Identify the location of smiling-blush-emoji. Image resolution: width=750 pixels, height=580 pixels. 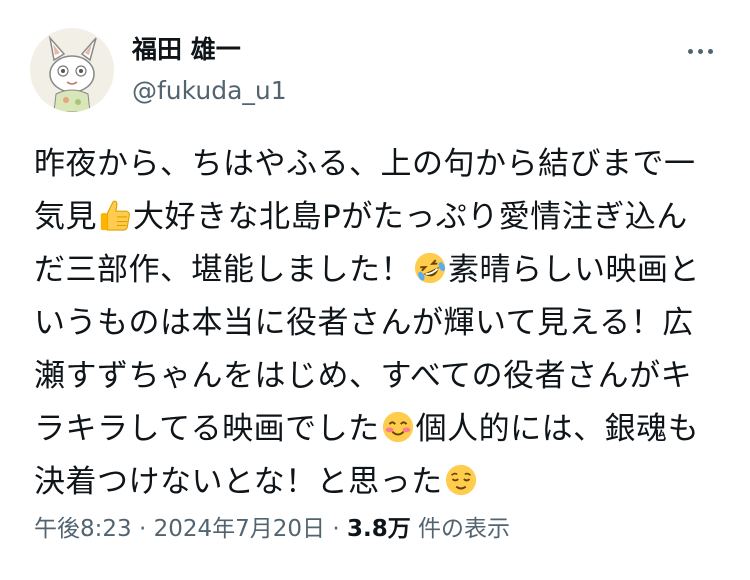
(398, 425).